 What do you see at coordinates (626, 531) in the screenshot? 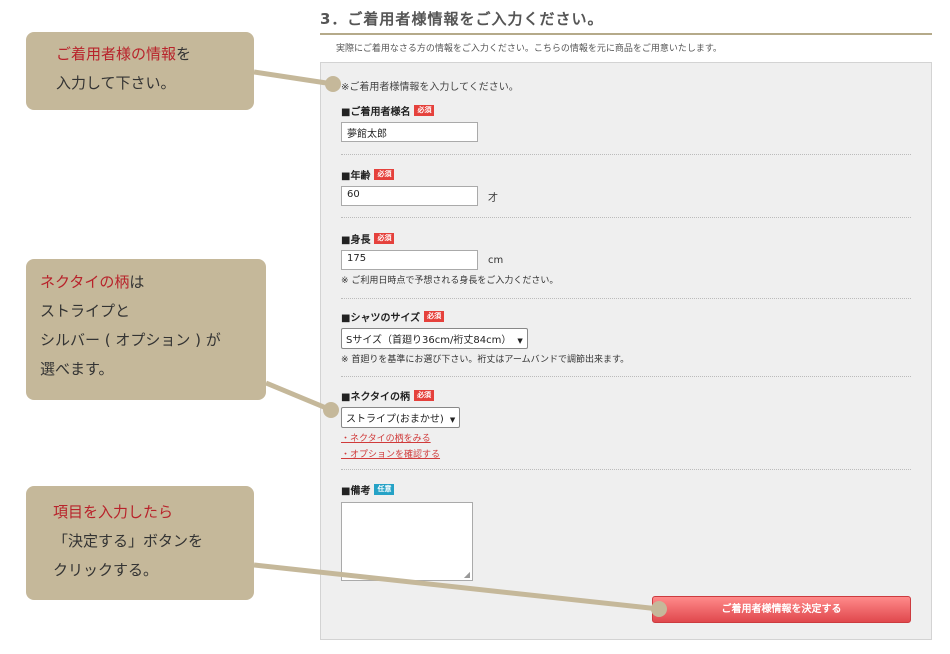
I see `remarks-field-group: ■備考 任意 ◢` at bounding box center [626, 531].